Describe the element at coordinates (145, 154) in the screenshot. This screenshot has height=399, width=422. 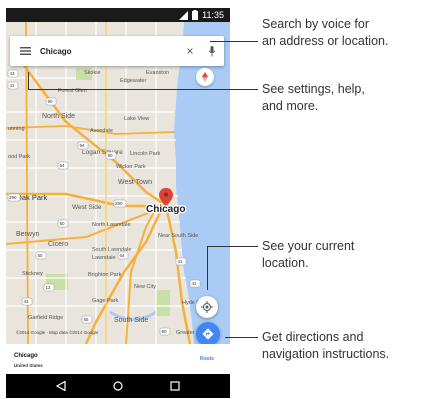
I see `map-label: Lincoln Park` at that location.